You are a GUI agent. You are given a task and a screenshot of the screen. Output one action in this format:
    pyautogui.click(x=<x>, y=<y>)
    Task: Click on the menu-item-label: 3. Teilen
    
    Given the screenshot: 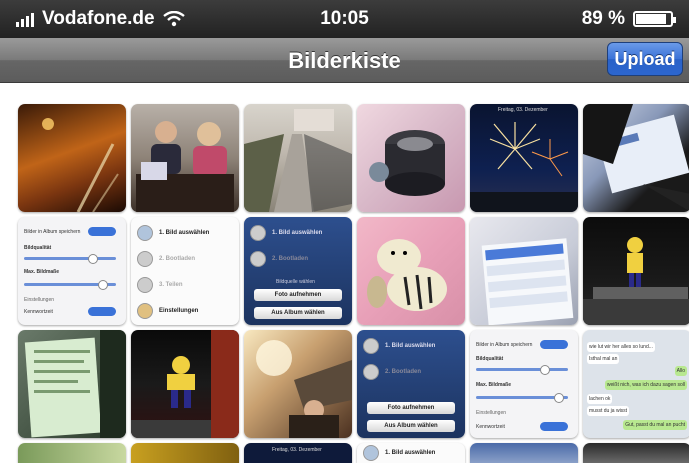 What is the action you would take?
    pyautogui.click(x=171, y=285)
    